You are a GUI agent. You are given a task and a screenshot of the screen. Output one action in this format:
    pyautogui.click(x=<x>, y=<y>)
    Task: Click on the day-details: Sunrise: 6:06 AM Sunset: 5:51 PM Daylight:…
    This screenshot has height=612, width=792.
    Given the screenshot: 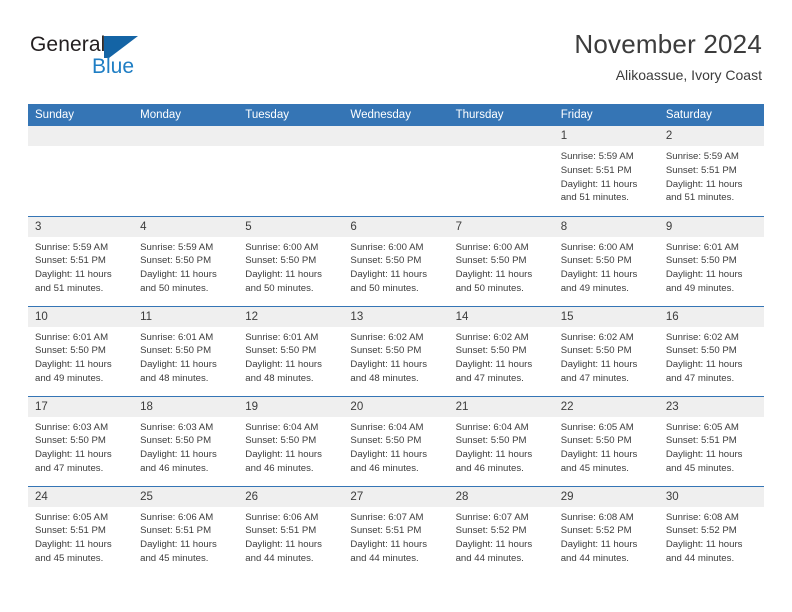 What is the action you would take?
    pyautogui.click(x=290, y=536)
    